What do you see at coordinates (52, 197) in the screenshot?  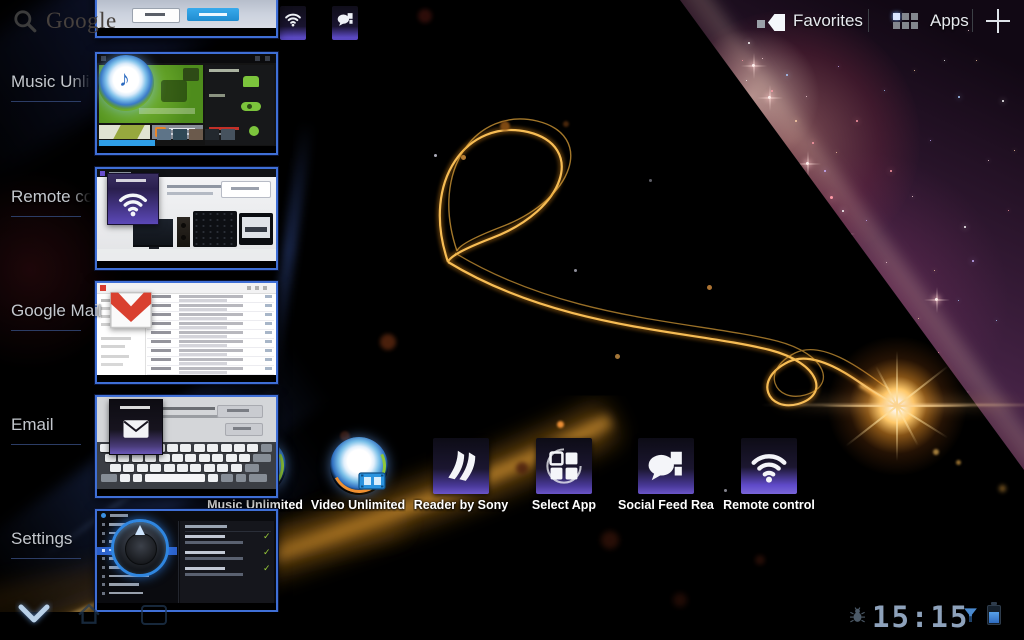 I see `sidebar-item-remote-control: Remote control` at bounding box center [52, 197].